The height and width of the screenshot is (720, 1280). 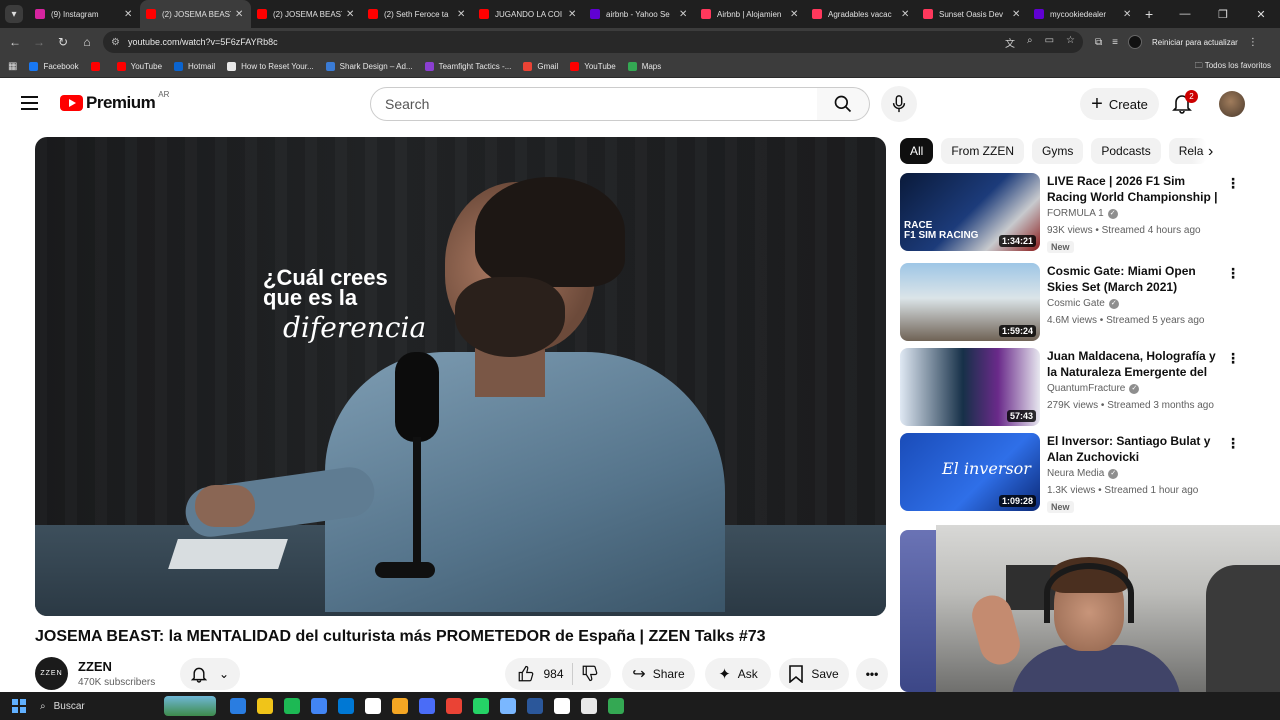 What do you see at coordinates (54, 66) in the screenshot?
I see `bookmark-item: Facebook` at bounding box center [54, 66].